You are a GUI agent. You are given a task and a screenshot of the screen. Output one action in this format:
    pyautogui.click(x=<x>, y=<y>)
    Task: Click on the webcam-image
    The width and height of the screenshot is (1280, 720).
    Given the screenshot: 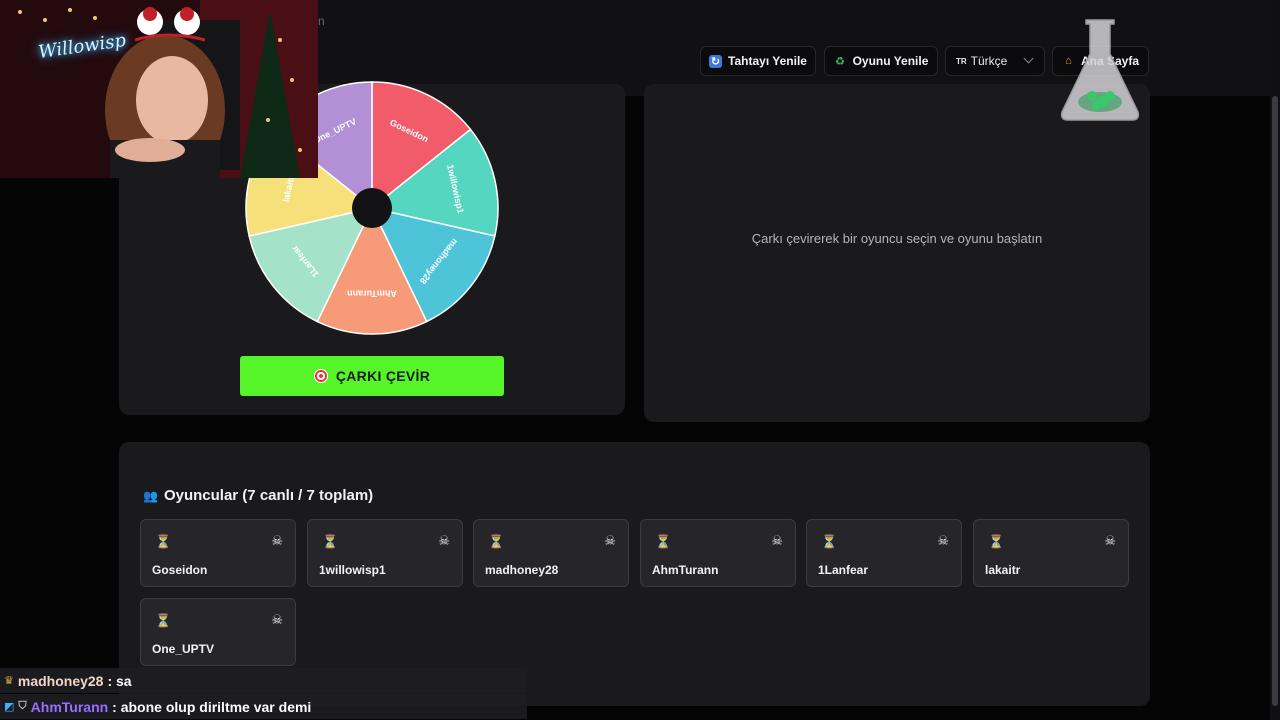 What is the action you would take?
    pyautogui.click(x=159, y=89)
    